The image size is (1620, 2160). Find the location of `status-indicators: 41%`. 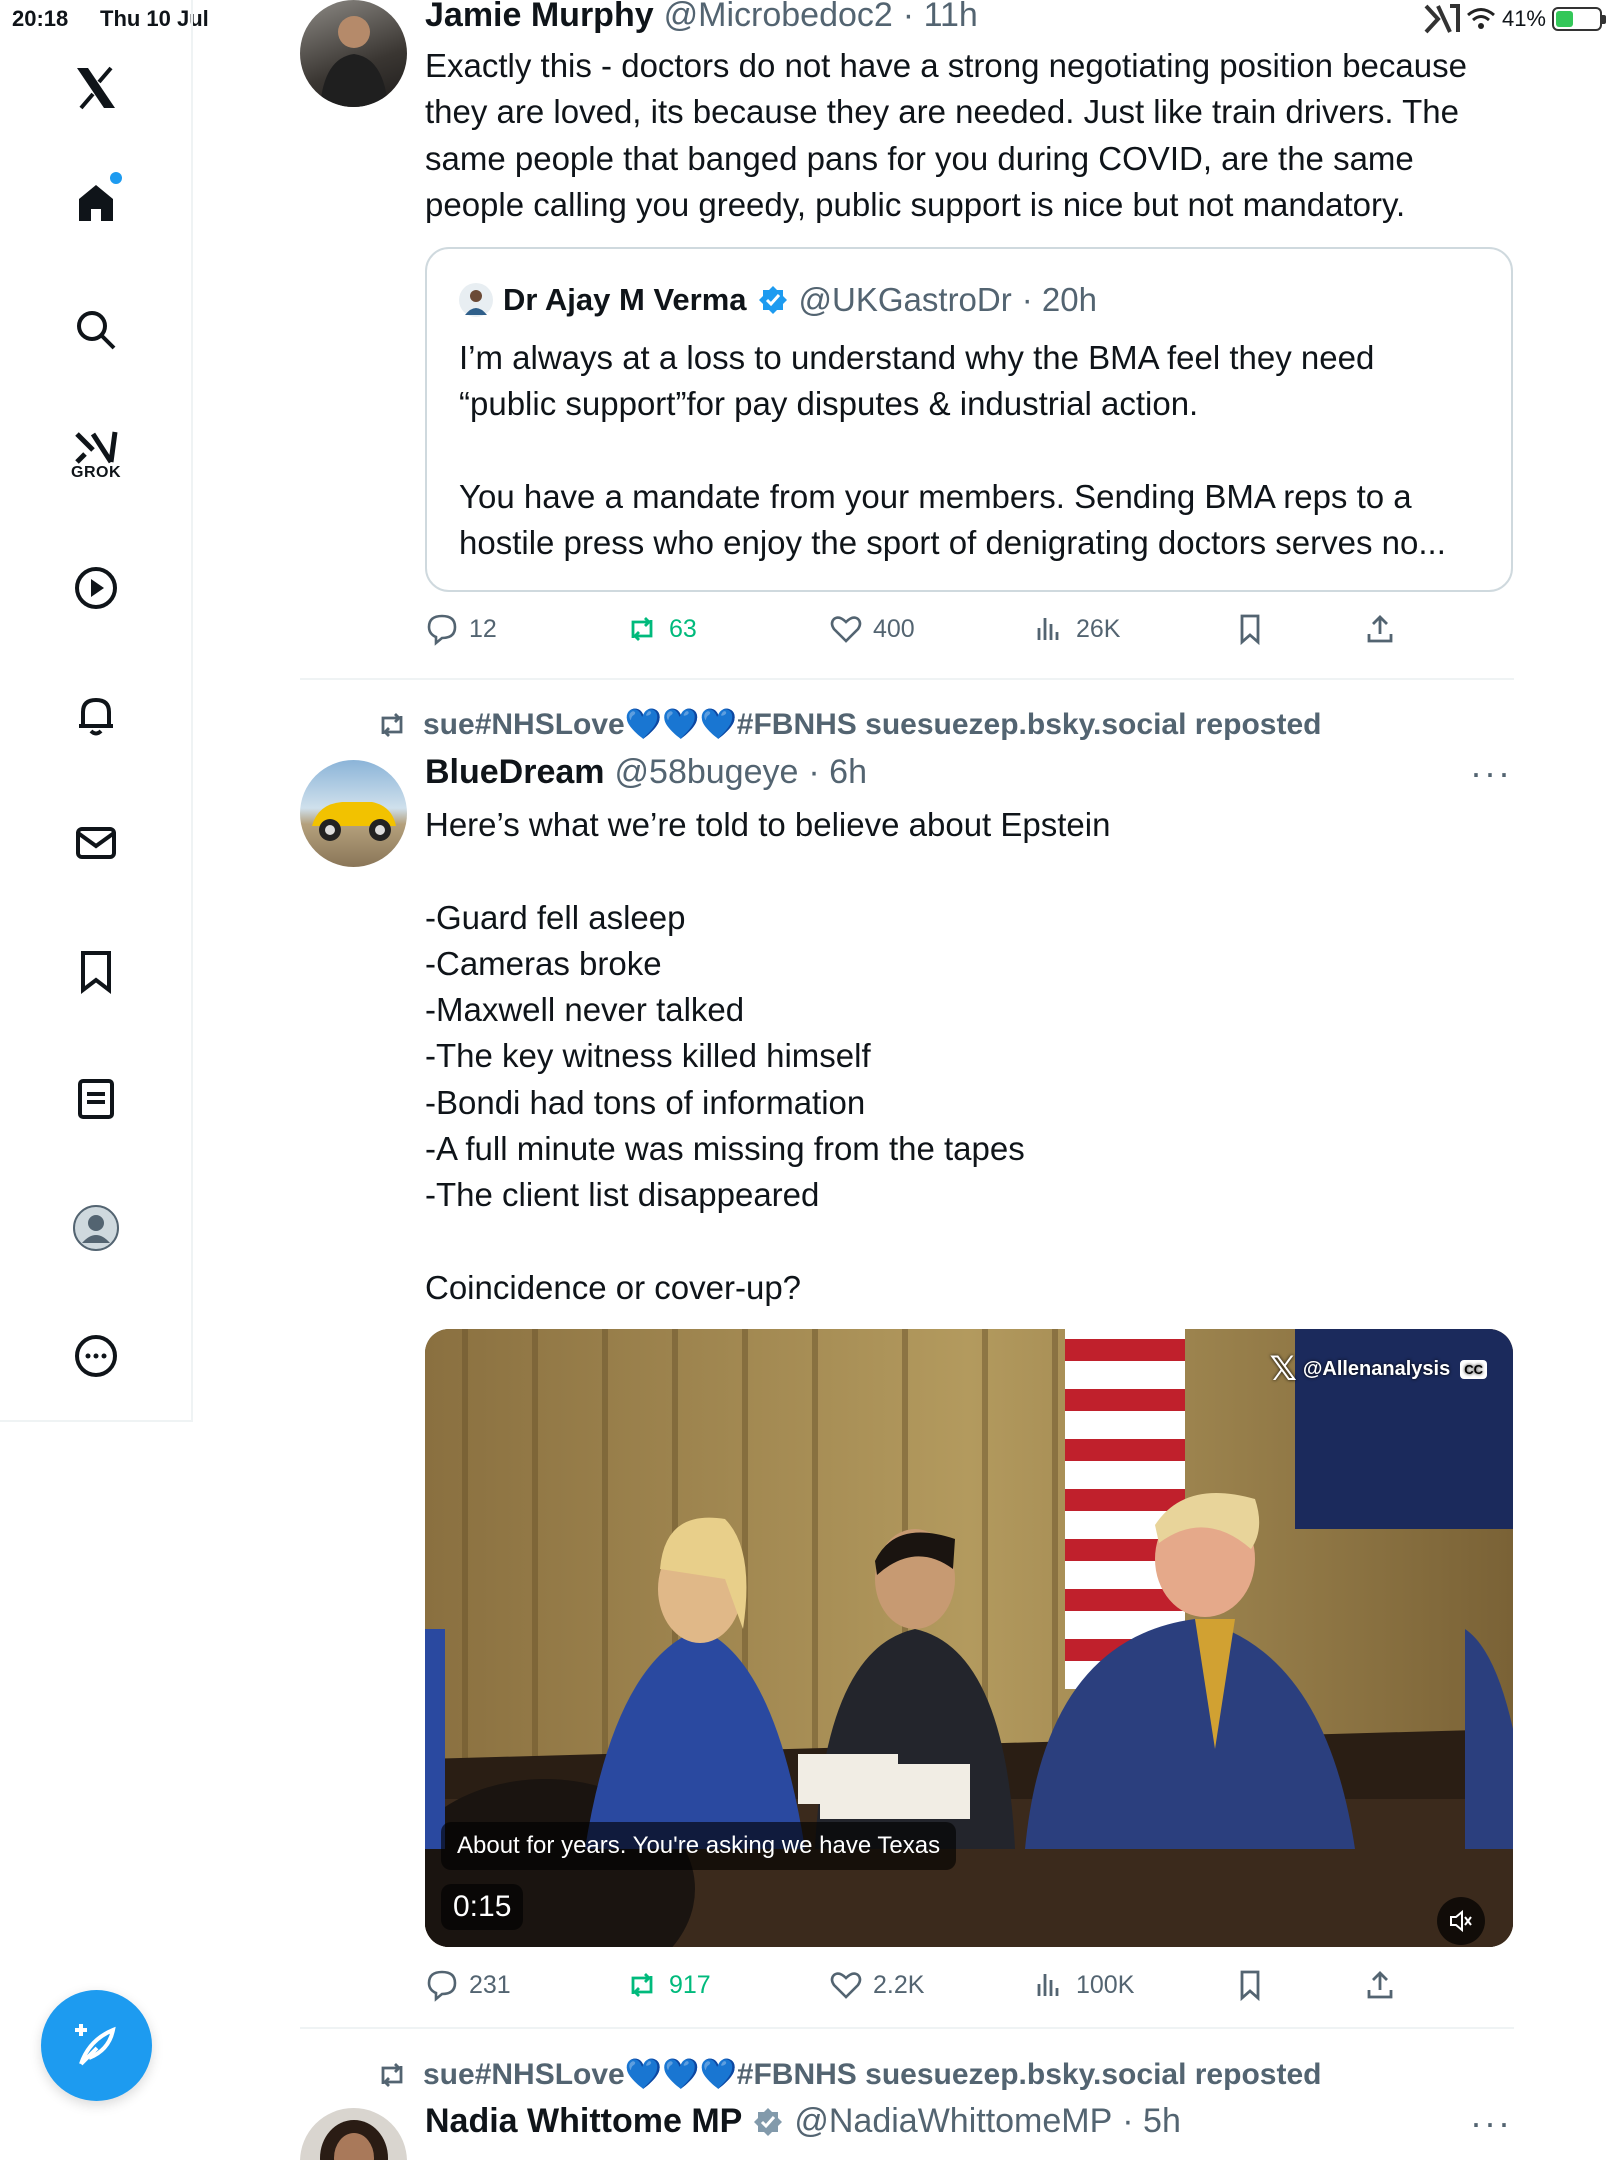

status-indicators: 41% is located at coordinates (1515, 19).